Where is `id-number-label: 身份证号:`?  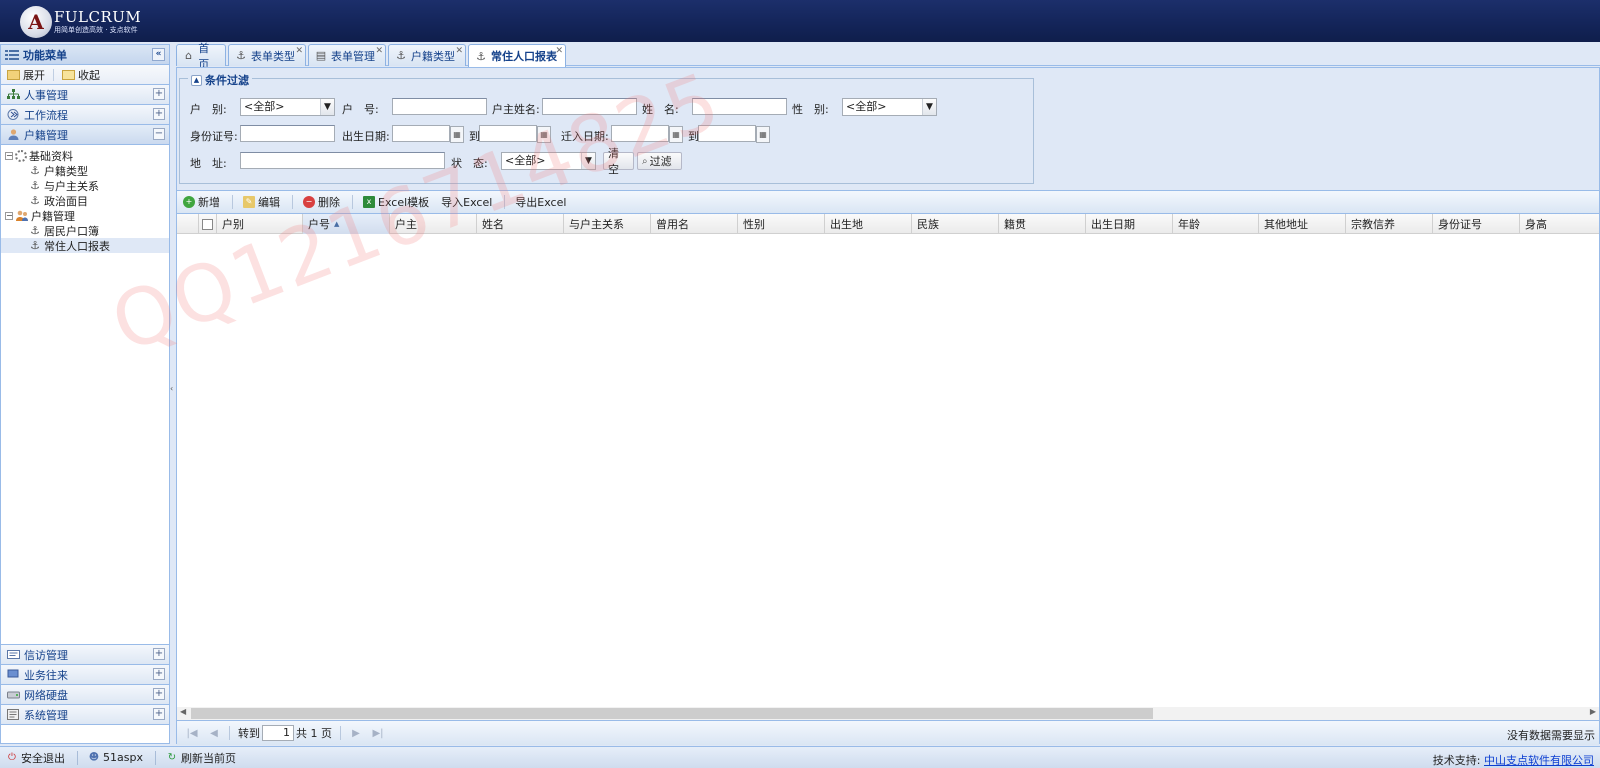
id-number-label: 身份证号: is located at coordinates (214, 136).